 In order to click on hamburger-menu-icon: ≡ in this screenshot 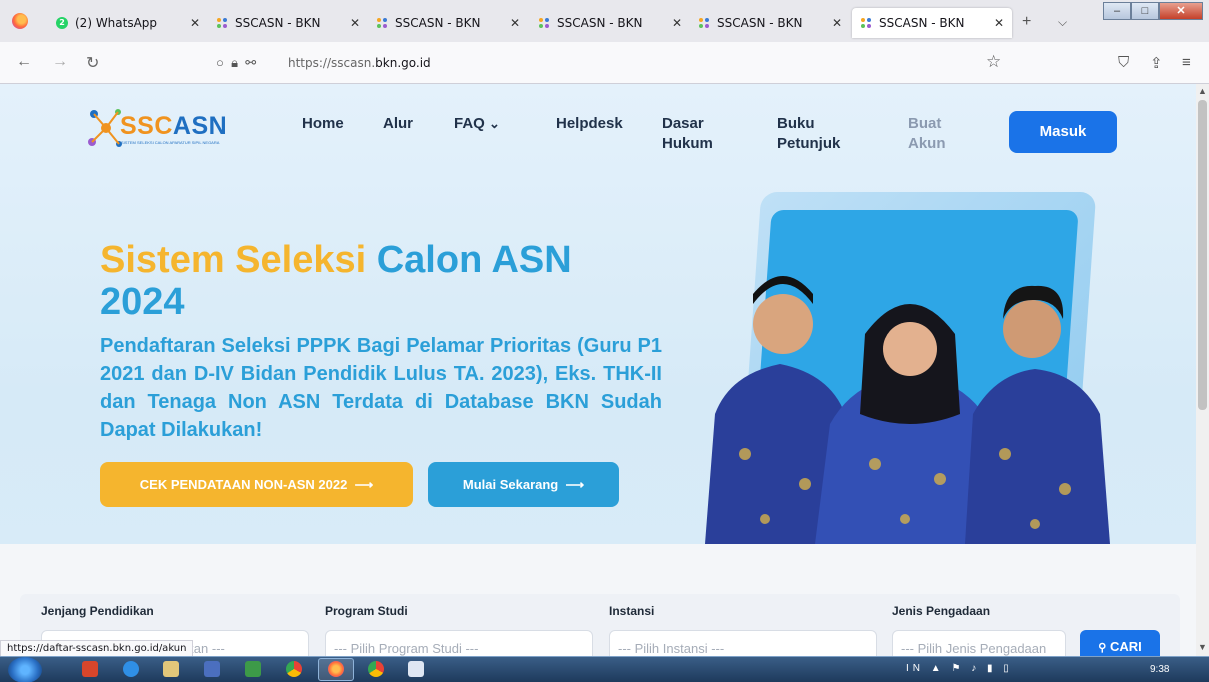, I will do `click(1186, 62)`.